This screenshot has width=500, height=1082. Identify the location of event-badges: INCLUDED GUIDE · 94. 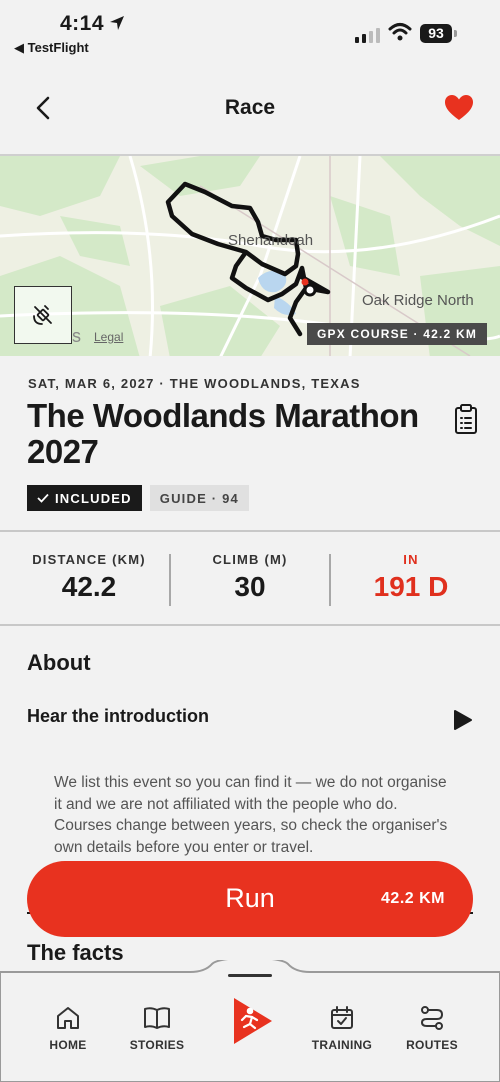
(138, 498).